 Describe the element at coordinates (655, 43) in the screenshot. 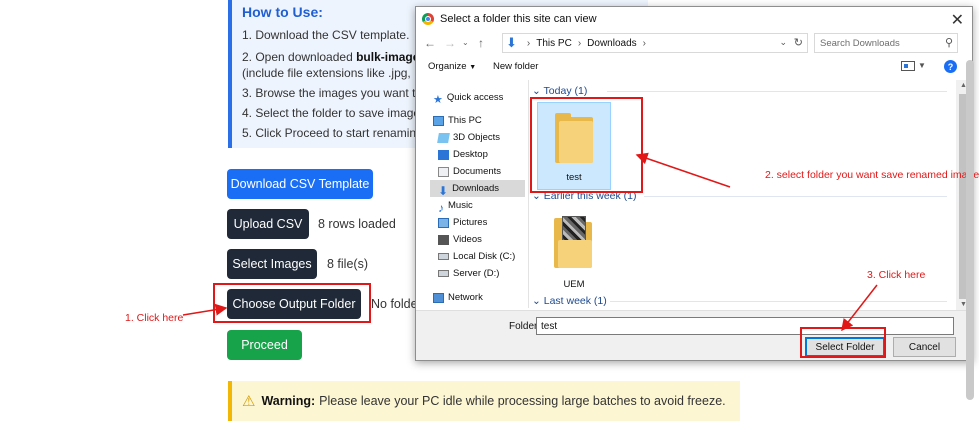

I see `address-bar: ⬇ › This PC › Downloads › ⌄ ↻` at that location.